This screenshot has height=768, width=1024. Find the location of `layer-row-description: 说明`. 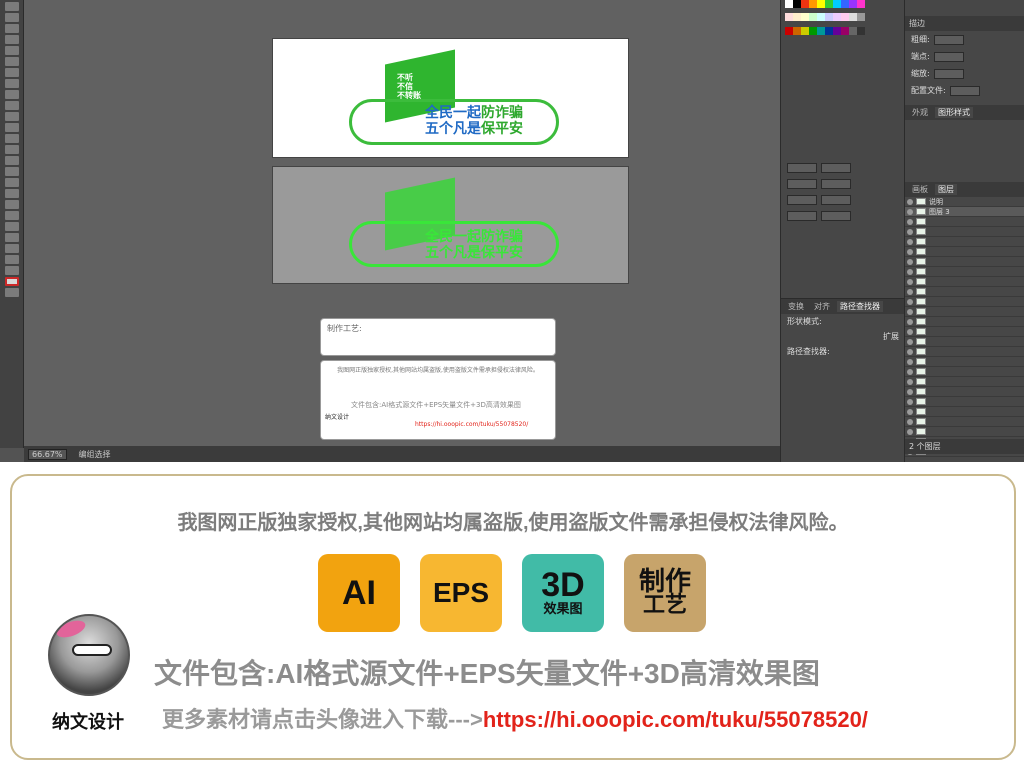

layer-row-description: 说明 is located at coordinates (964, 202).